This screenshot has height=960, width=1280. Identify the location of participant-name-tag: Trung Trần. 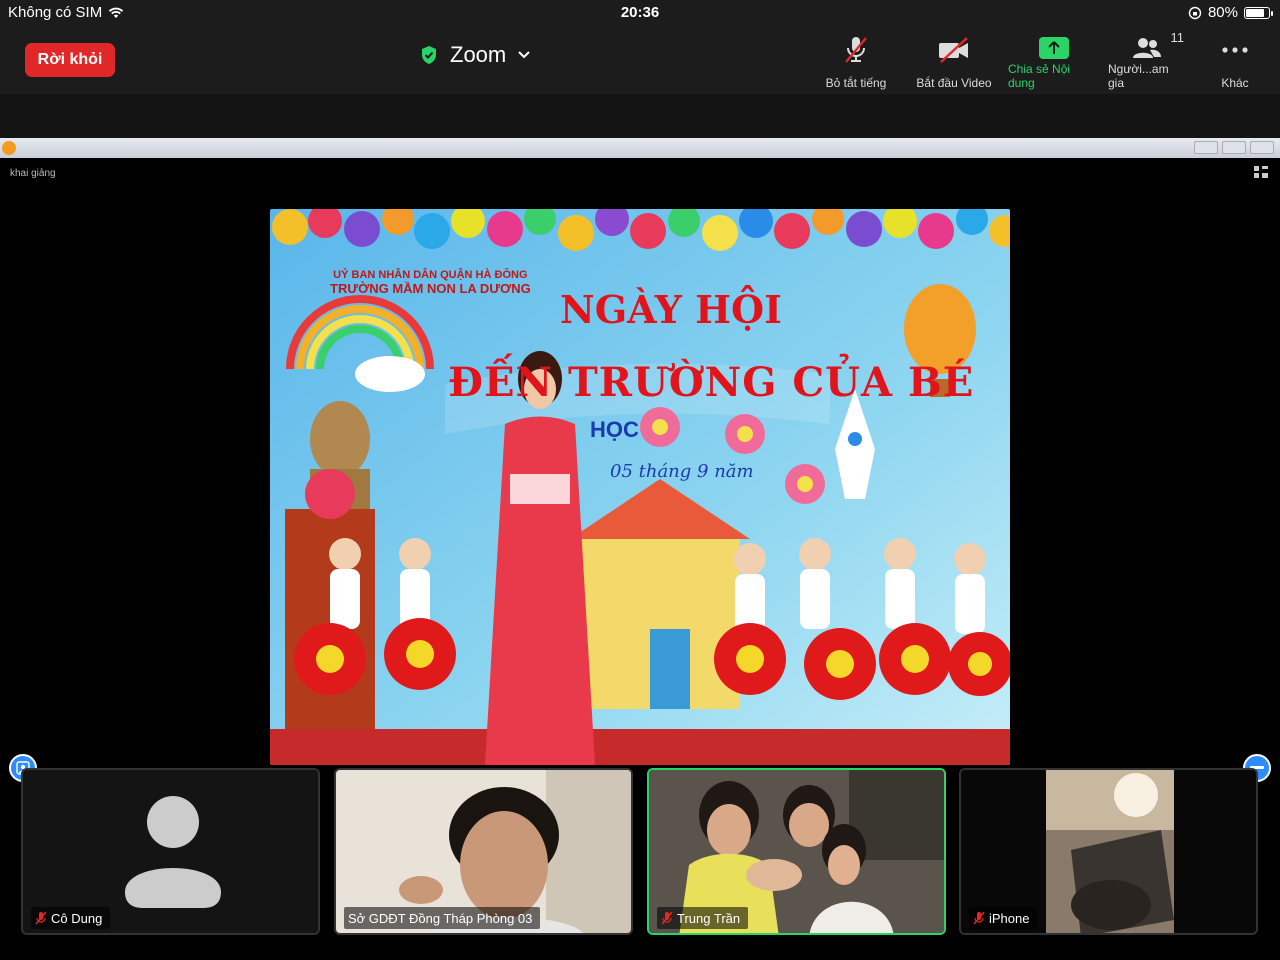
(703, 918).